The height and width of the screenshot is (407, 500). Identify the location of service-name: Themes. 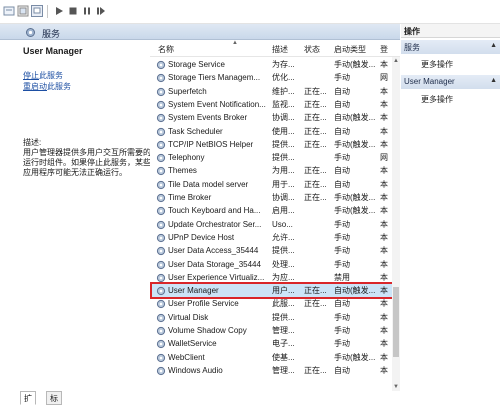
(182, 171).